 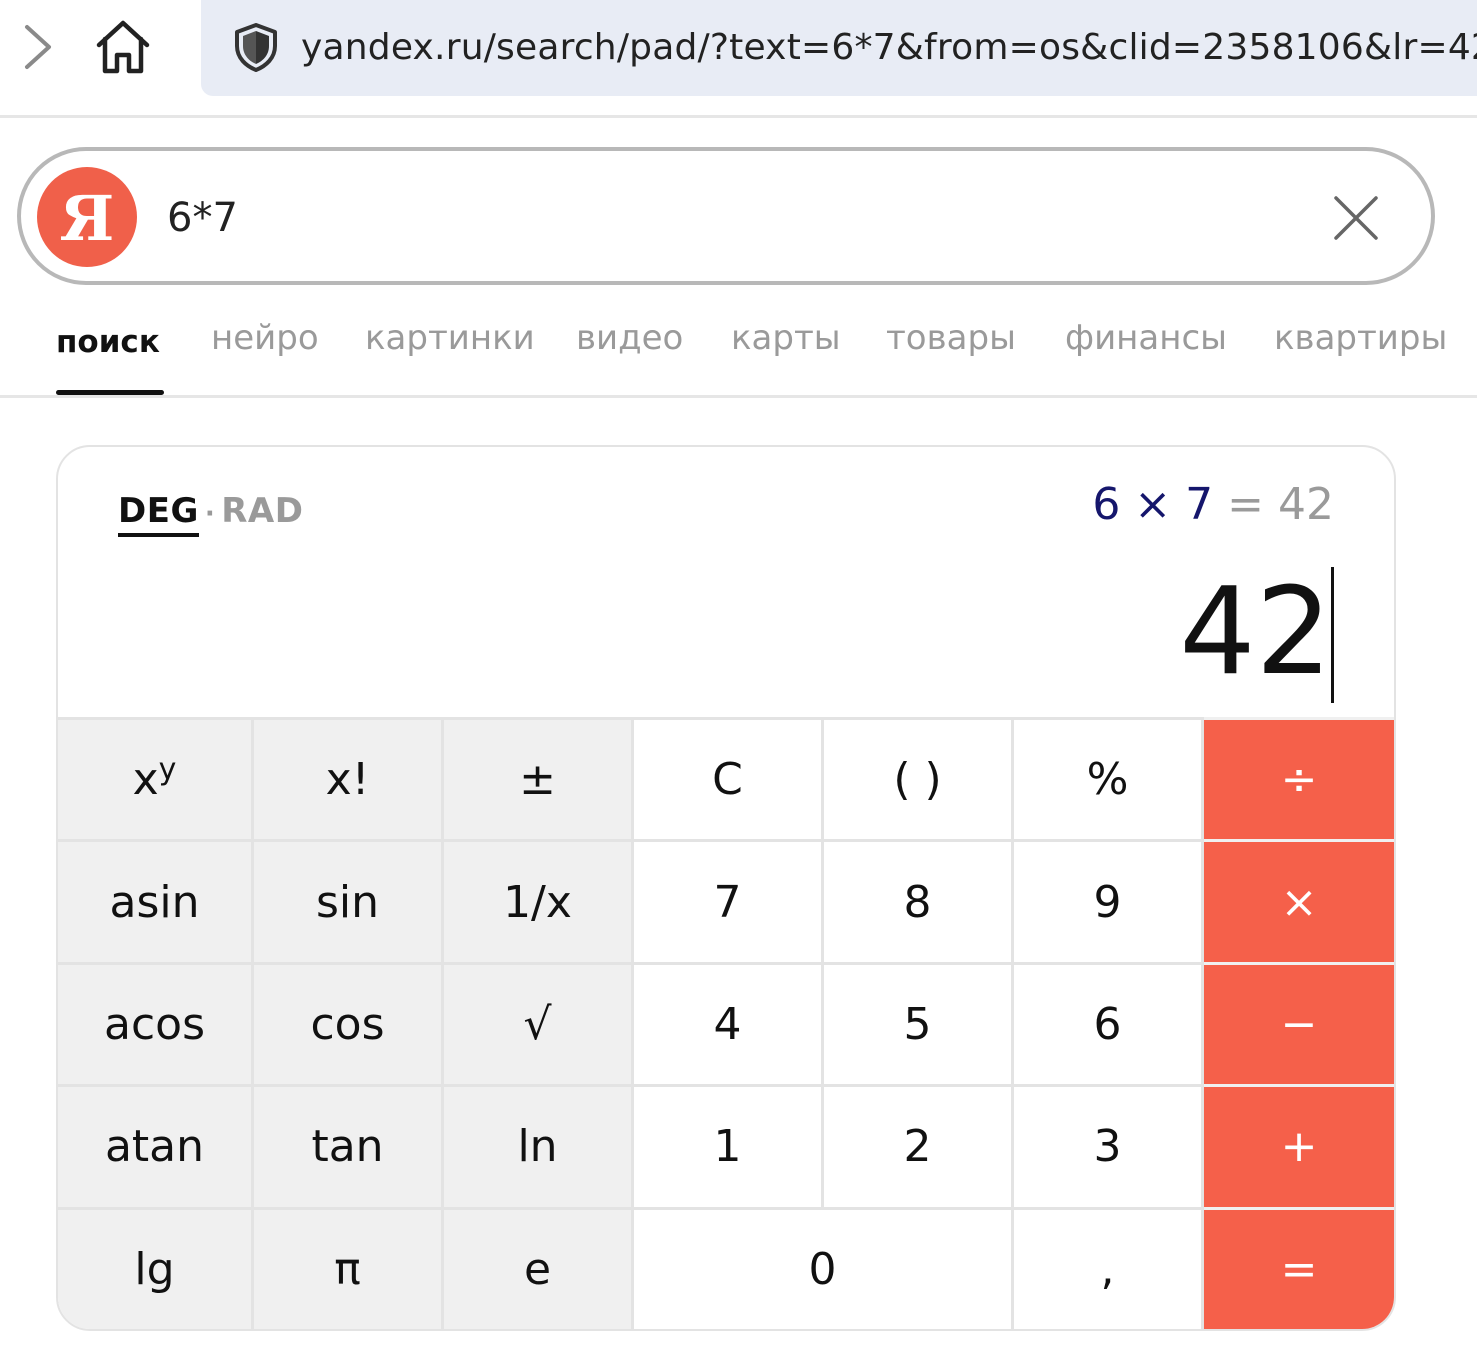 What do you see at coordinates (951, 338) in the screenshot?
I see `tab-products: товары` at bounding box center [951, 338].